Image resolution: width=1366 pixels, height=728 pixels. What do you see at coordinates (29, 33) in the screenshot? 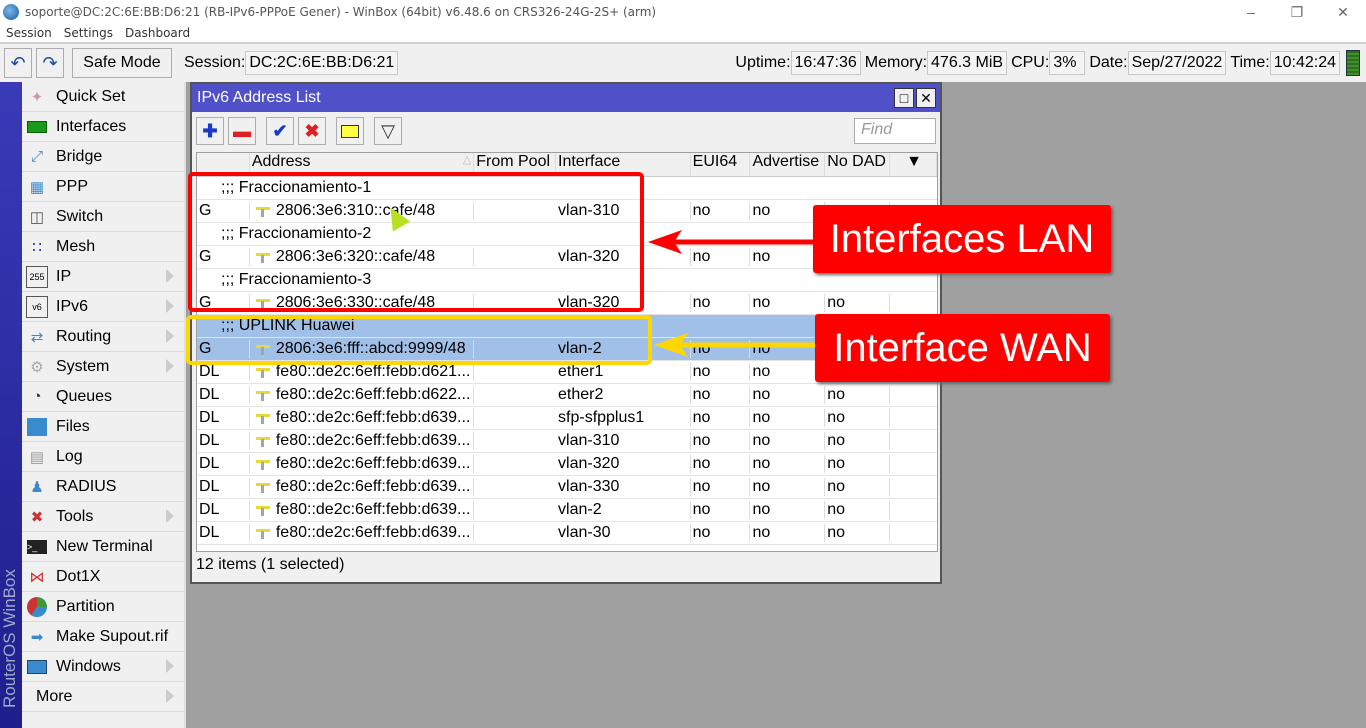
I see `menu-session: Session` at bounding box center [29, 33].